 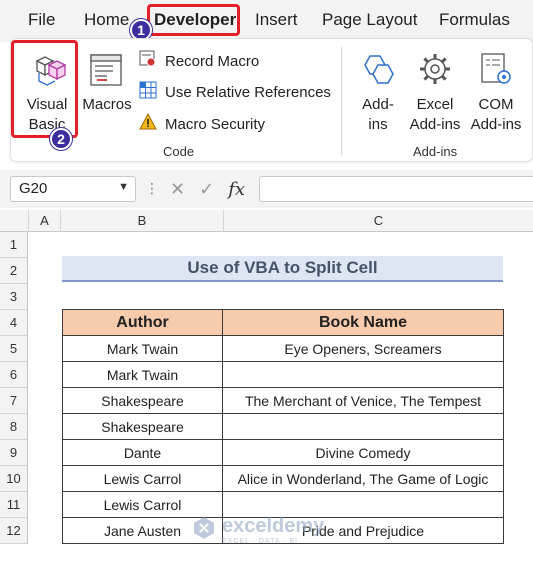 I want to click on record-macro-button: Record Macro, so click(x=199, y=61).